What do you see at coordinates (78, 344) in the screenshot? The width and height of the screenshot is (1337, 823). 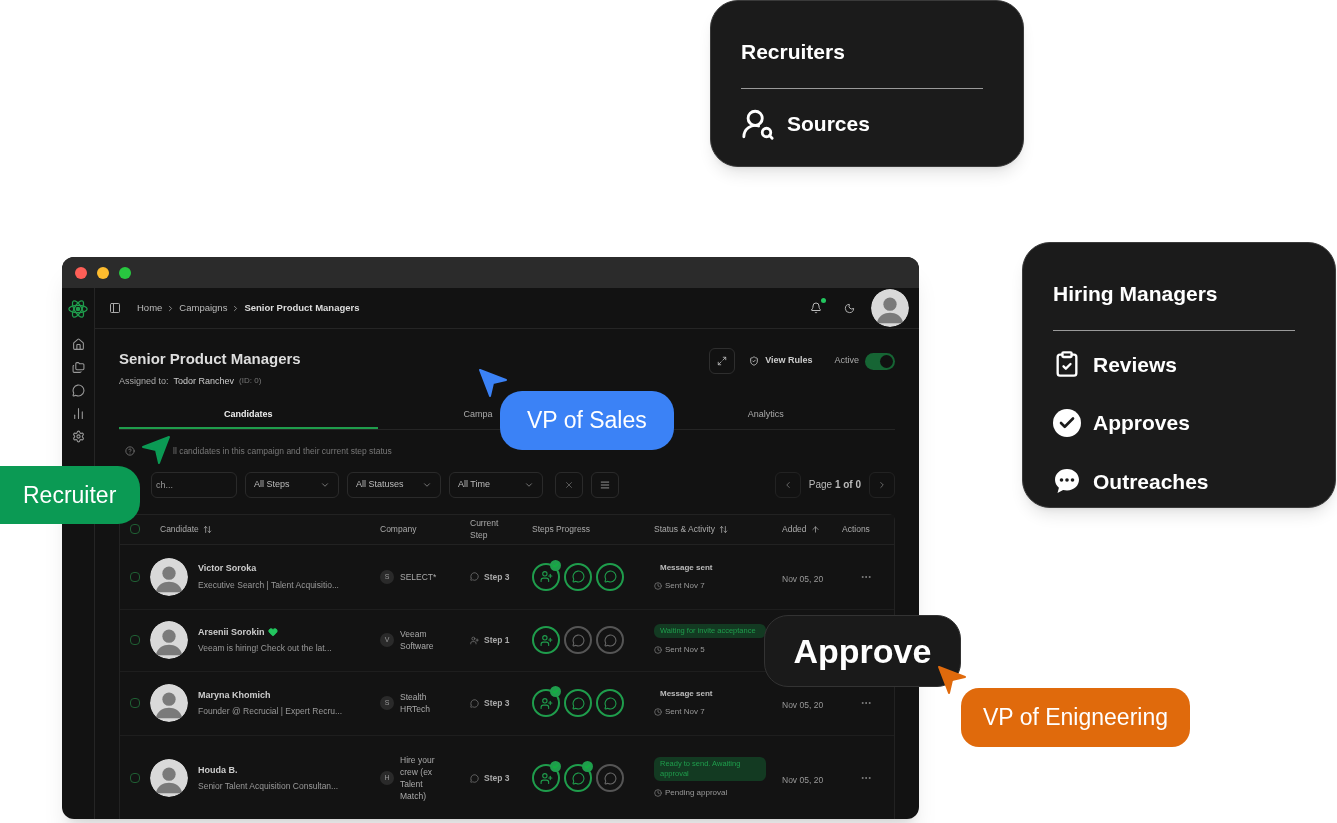 I see `home-icon` at bounding box center [78, 344].